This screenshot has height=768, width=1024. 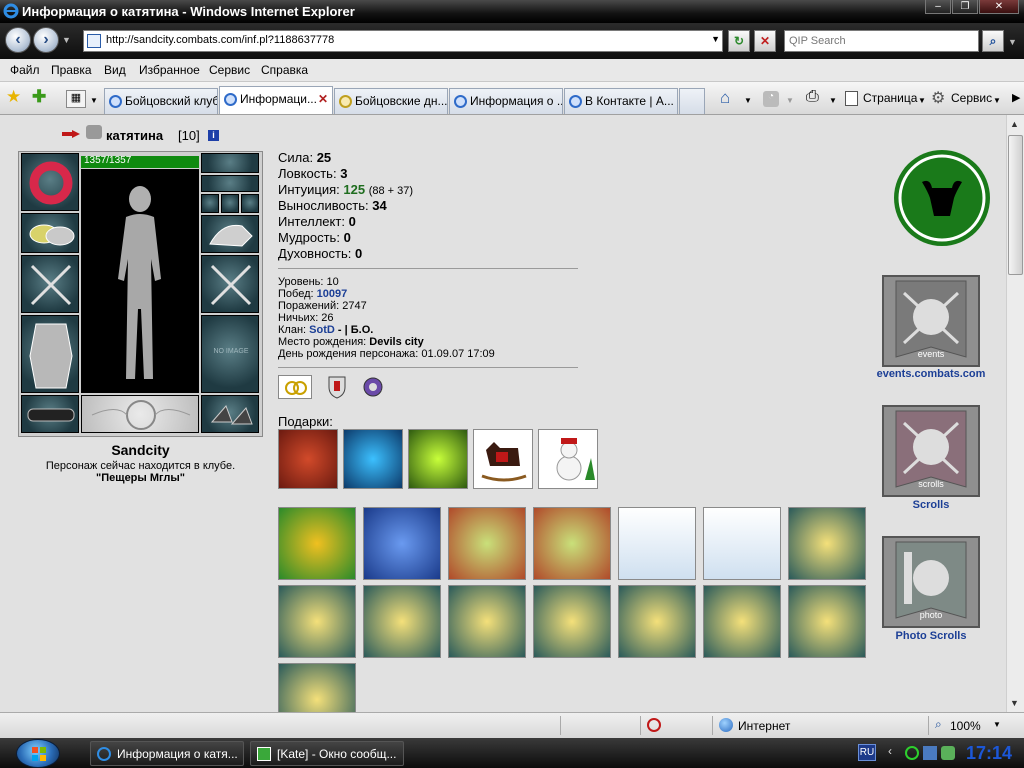 I want to click on refresh-button: ↻, so click(x=739, y=41).